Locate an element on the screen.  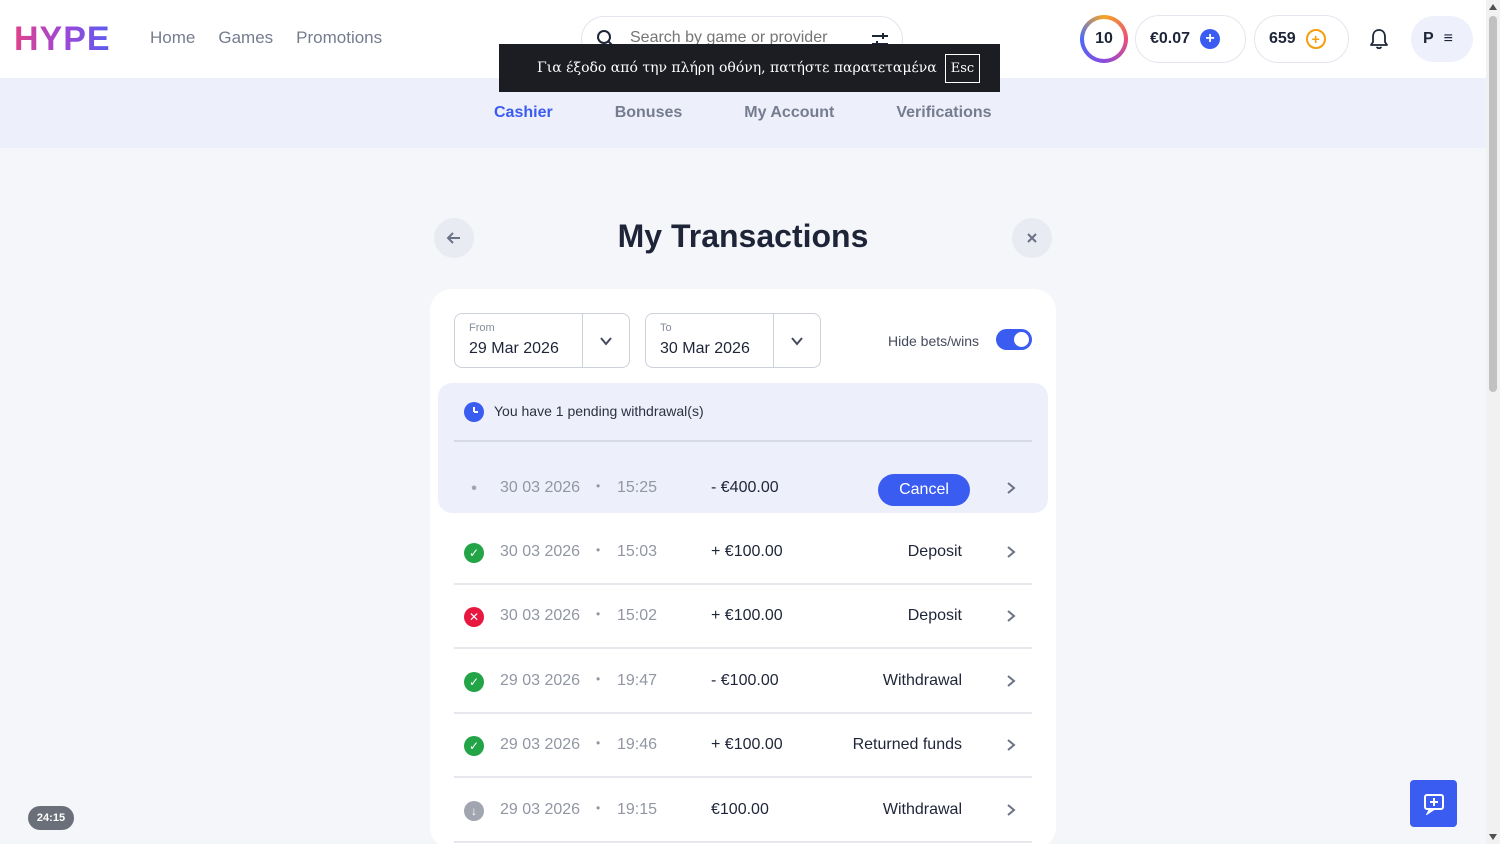
transaction-time: 19:15 is located at coordinates (637, 809).